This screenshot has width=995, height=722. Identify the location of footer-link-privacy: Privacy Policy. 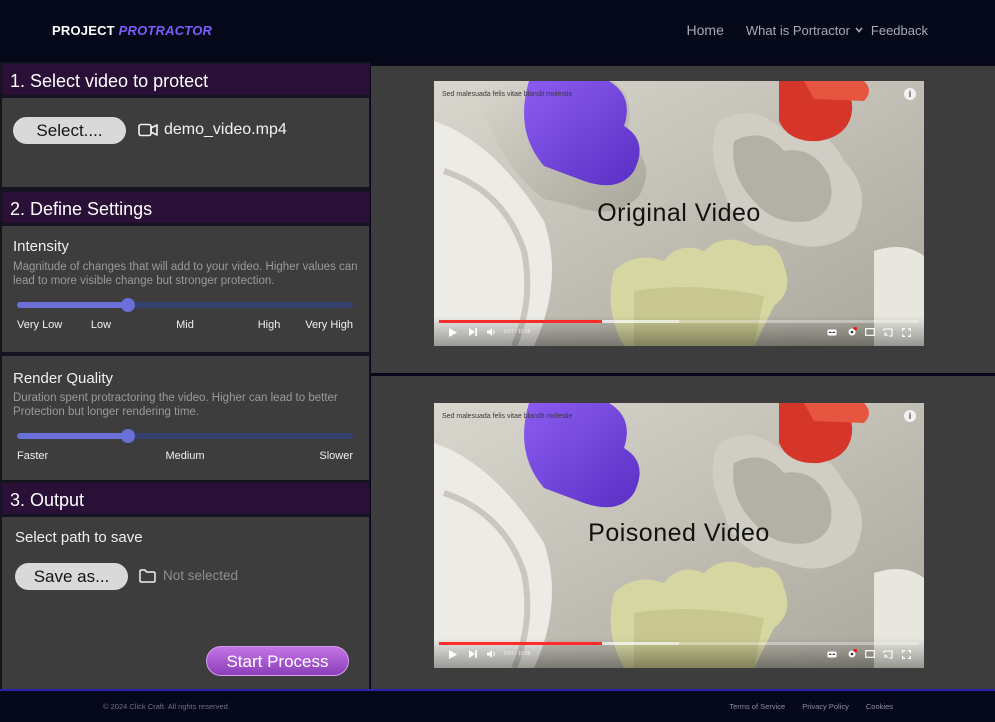
(825, 706).